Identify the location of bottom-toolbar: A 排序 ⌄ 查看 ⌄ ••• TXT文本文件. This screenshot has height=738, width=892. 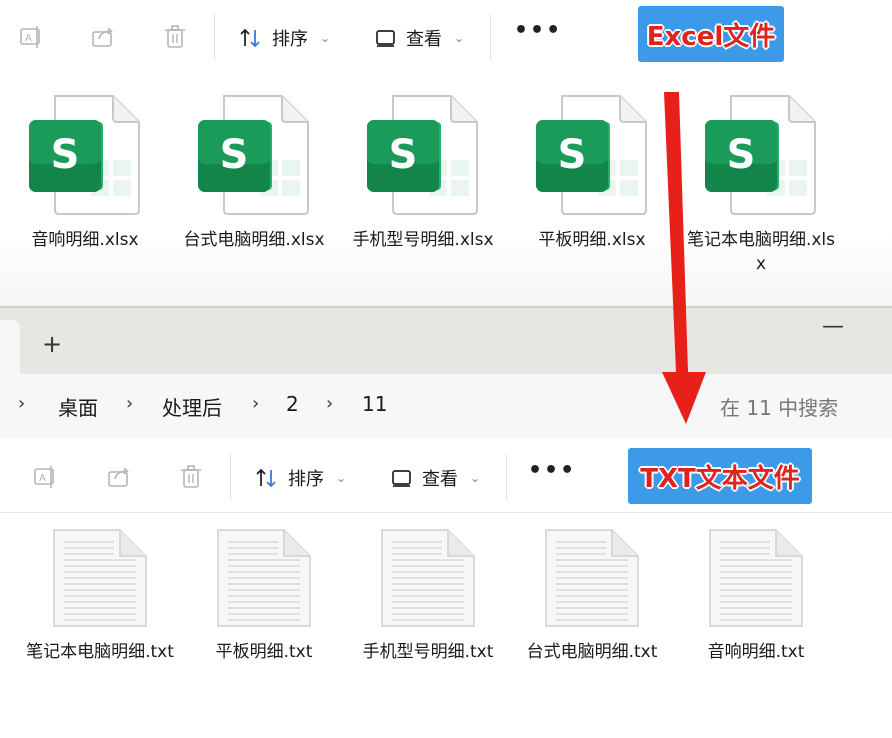
(446, 476).